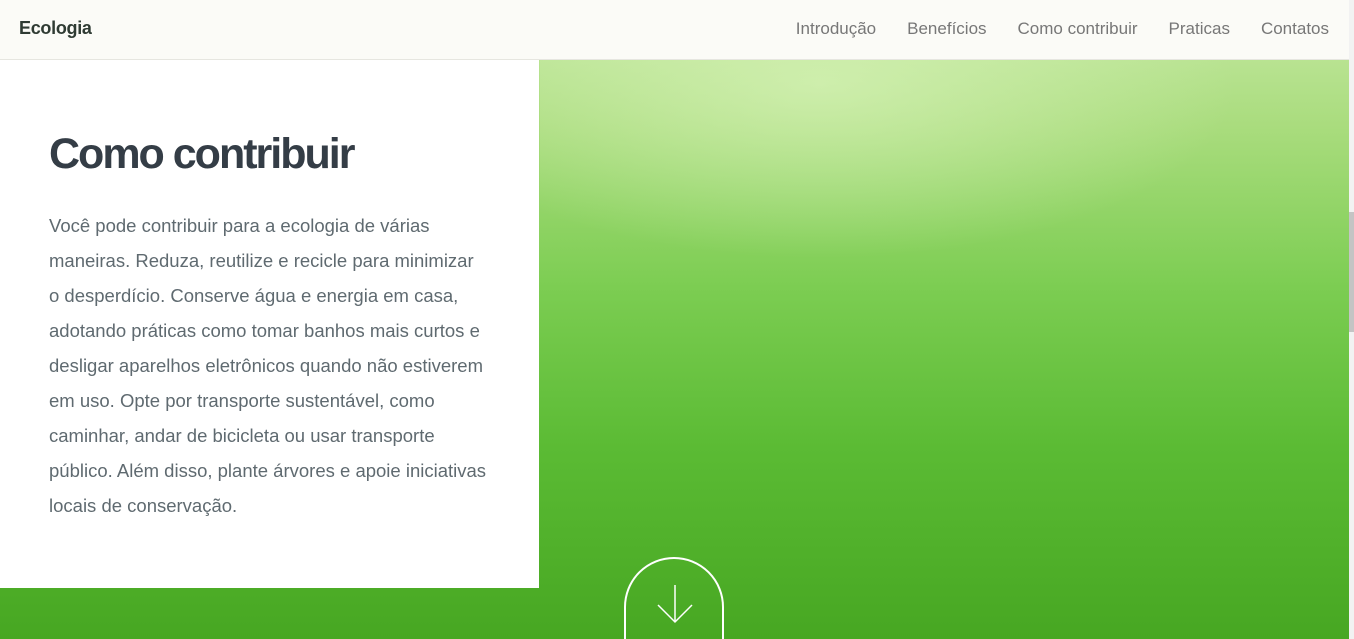  Describe the element at coordinates (55, 28) in the screenshot. I see `brand-logo: Ecologia` at that location.